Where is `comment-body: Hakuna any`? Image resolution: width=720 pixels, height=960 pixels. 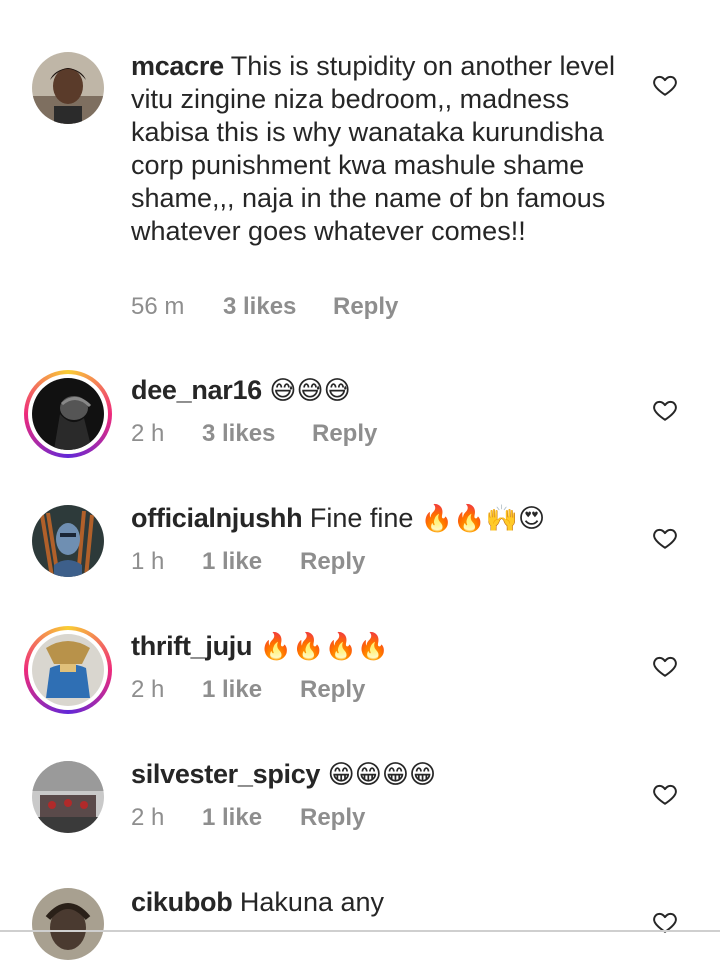
comment-body: Hakuna any is located at coordinates (312, 902).